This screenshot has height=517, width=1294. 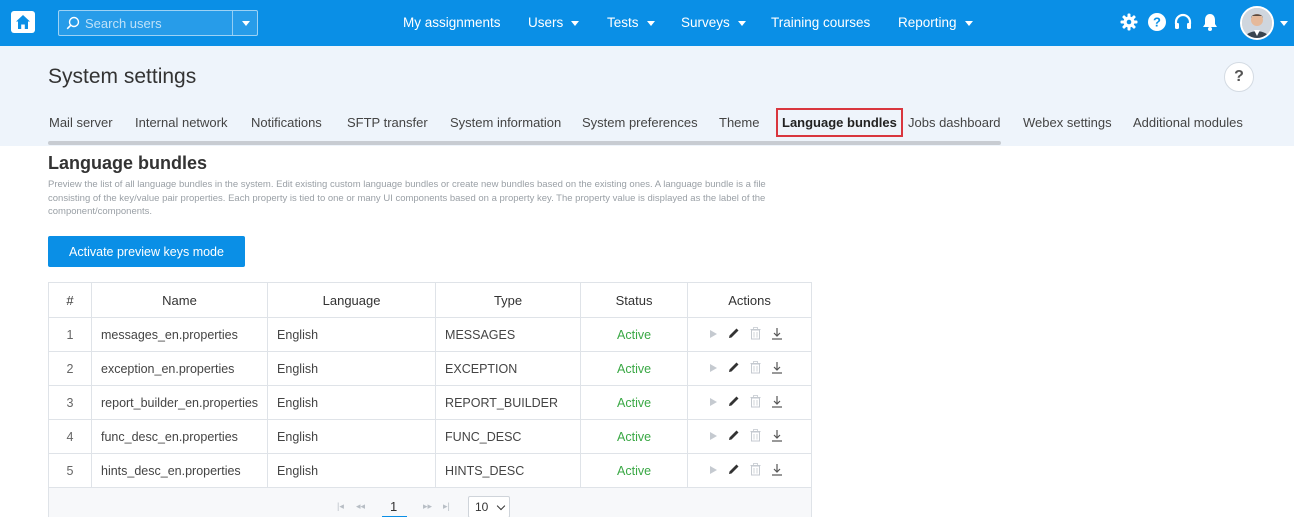 What do you see at coordinates (634, 300) in the screenshot?
I see `column-header: Status` at bounding box center [634, 300].